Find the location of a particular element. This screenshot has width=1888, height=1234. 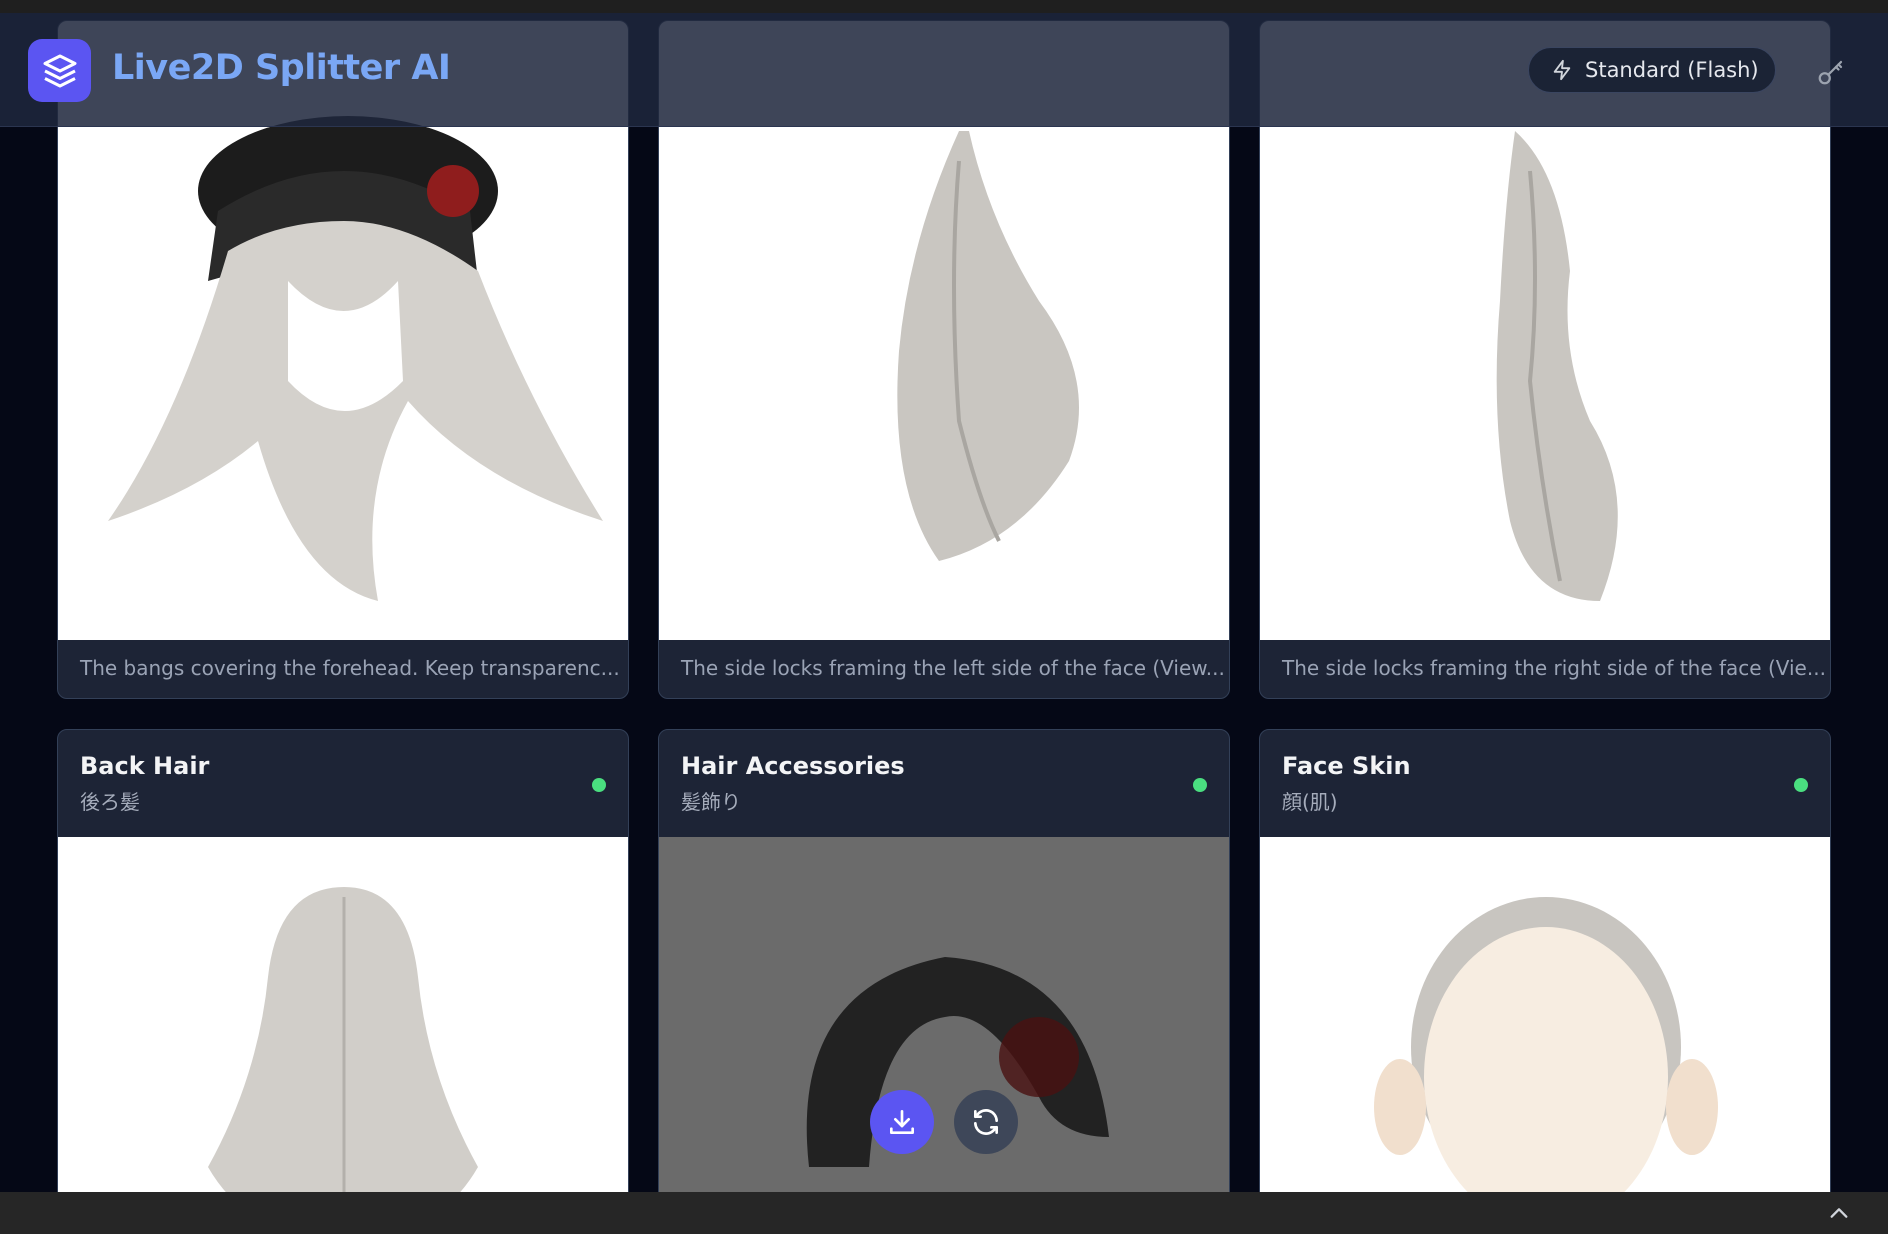

layer-card-hair-accessories: Hair Accessories 髪飾り is located at coordinates (944, 981).